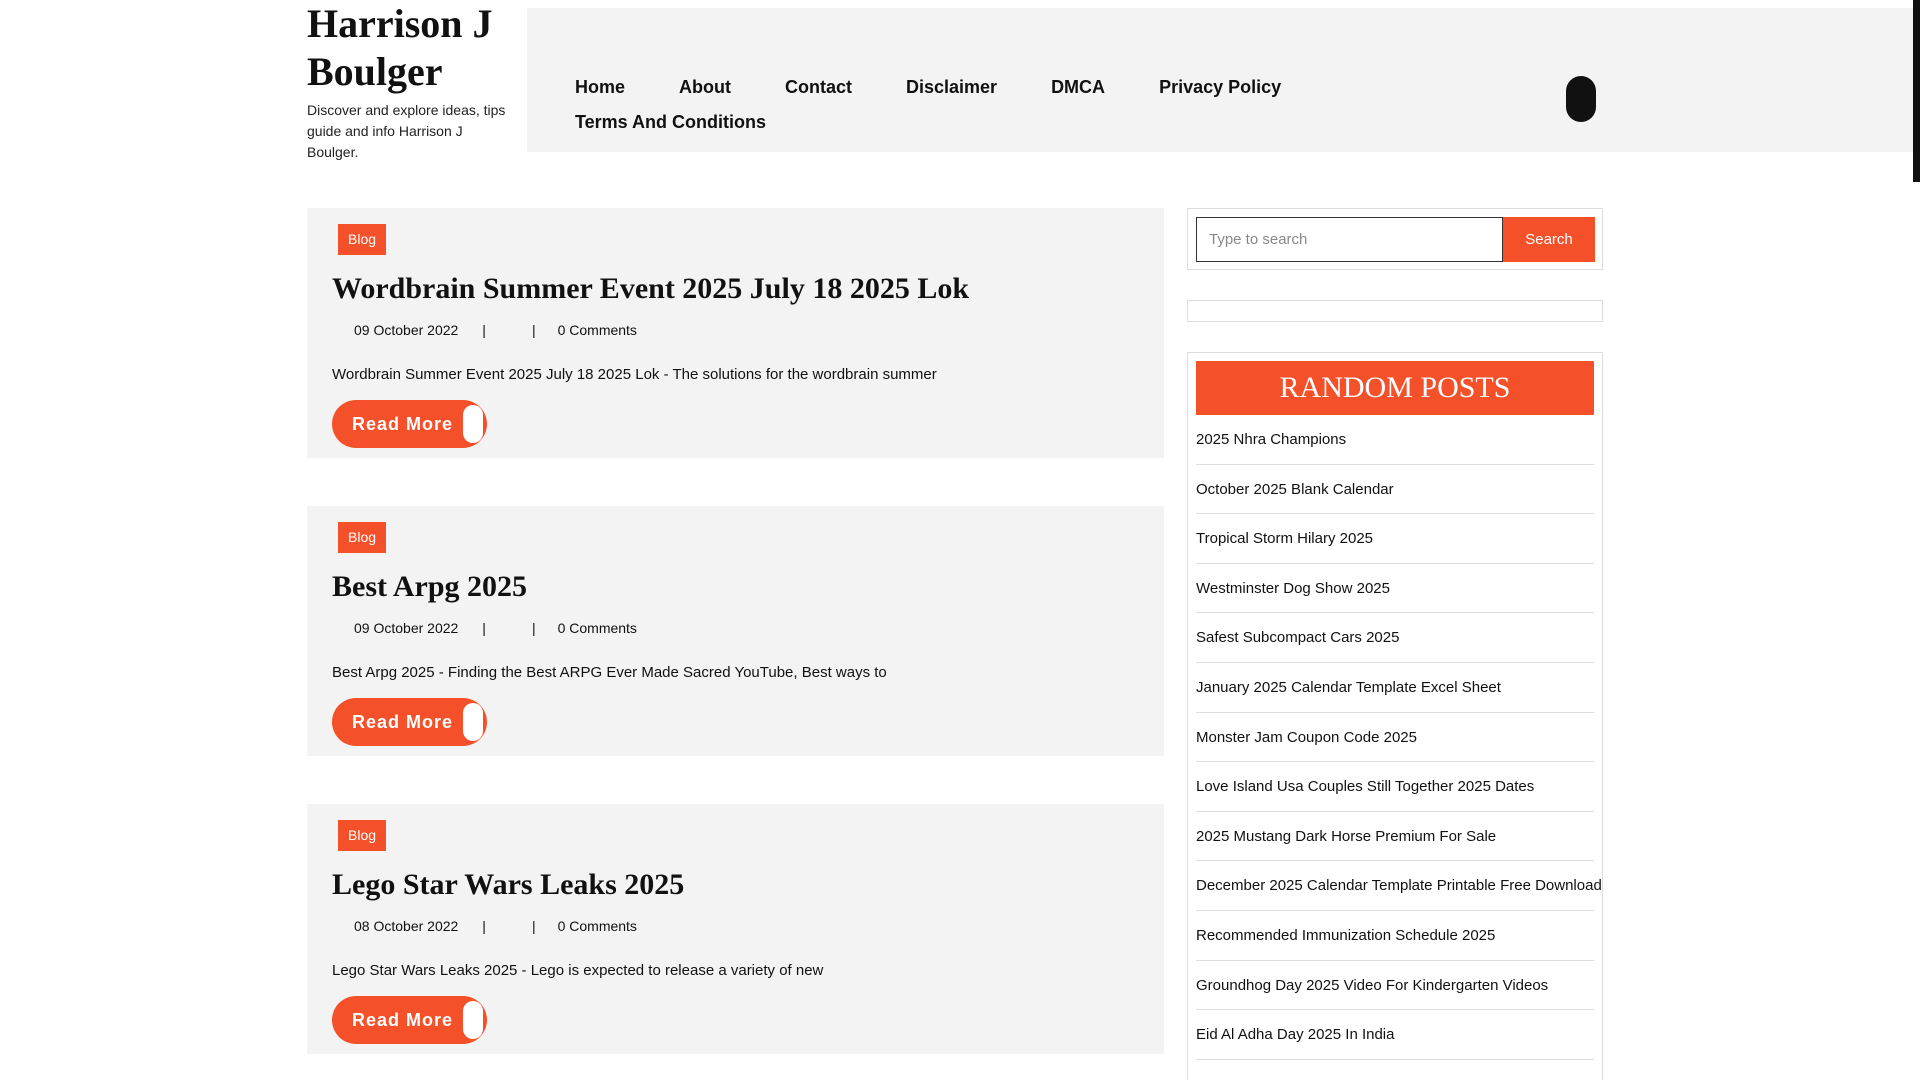 This screenshot has width=1920, height=1080. I want to click on search-widget: Search, so click(1395, 239).